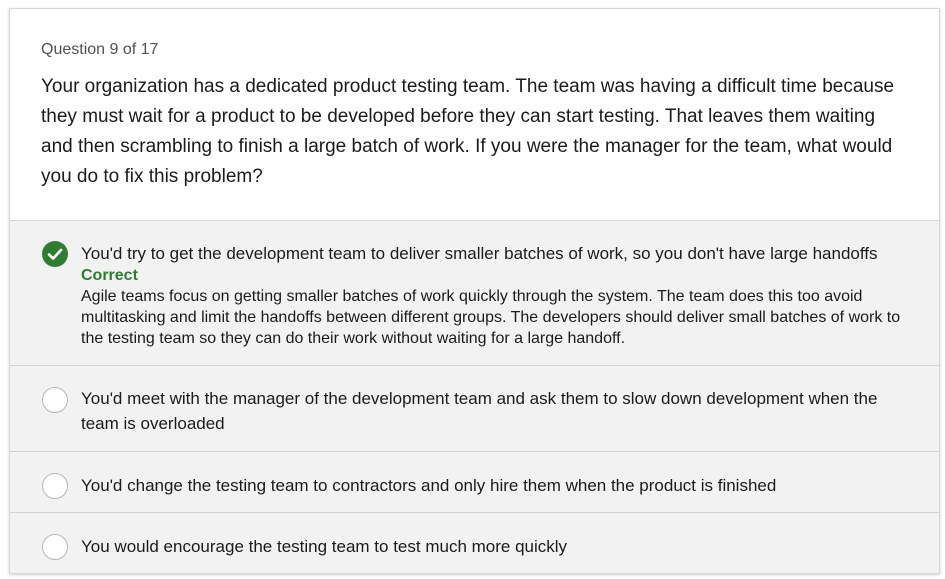 This screenshot has height=579, width=945. Describe the element at coordinates (109, 275) in the screenshot. I see `correct-label: Correct` at that location.